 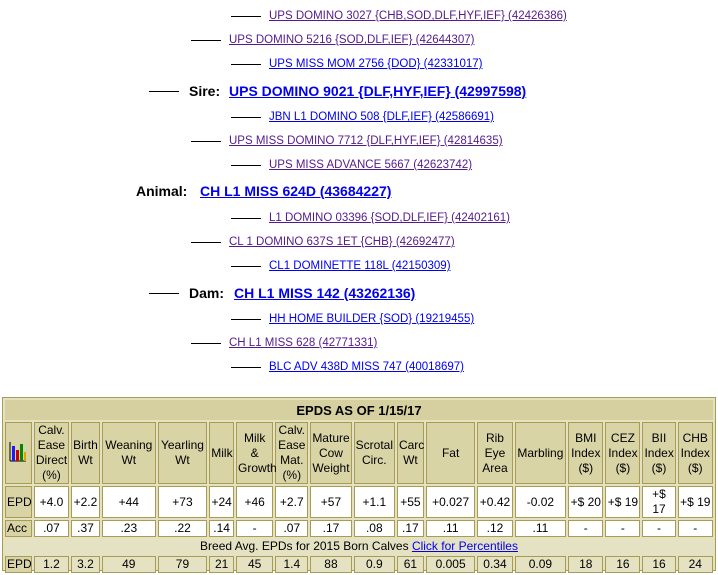 I want to click on acc-value-cell: .22, so click(x=182, y=528).